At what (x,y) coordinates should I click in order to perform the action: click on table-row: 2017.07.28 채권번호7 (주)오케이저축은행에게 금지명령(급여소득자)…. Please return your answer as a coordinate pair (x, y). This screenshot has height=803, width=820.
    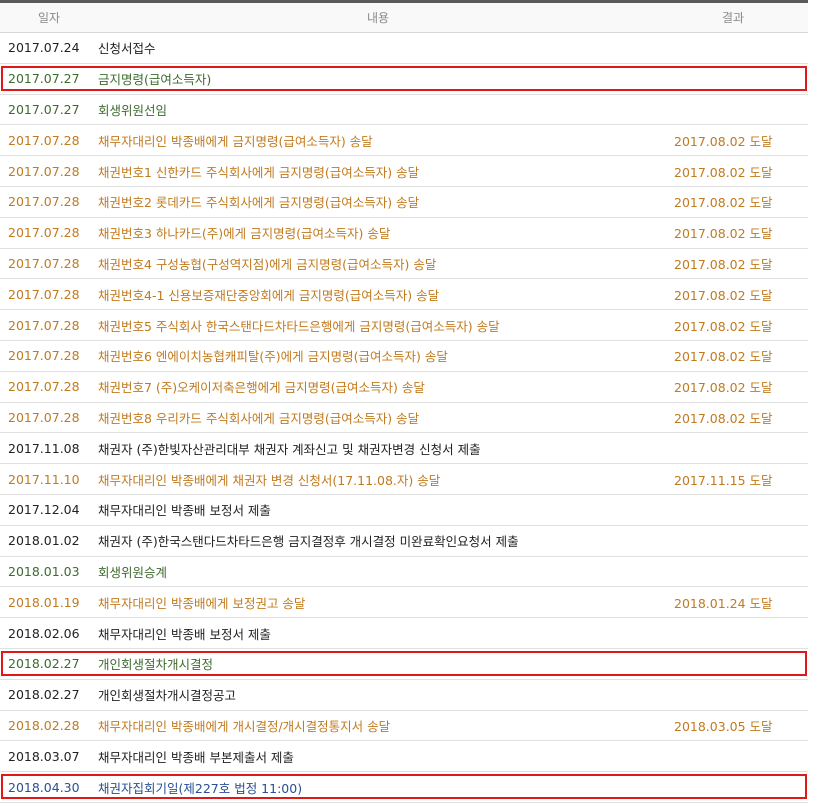
    Looking at the image, I should click on (404, 387).